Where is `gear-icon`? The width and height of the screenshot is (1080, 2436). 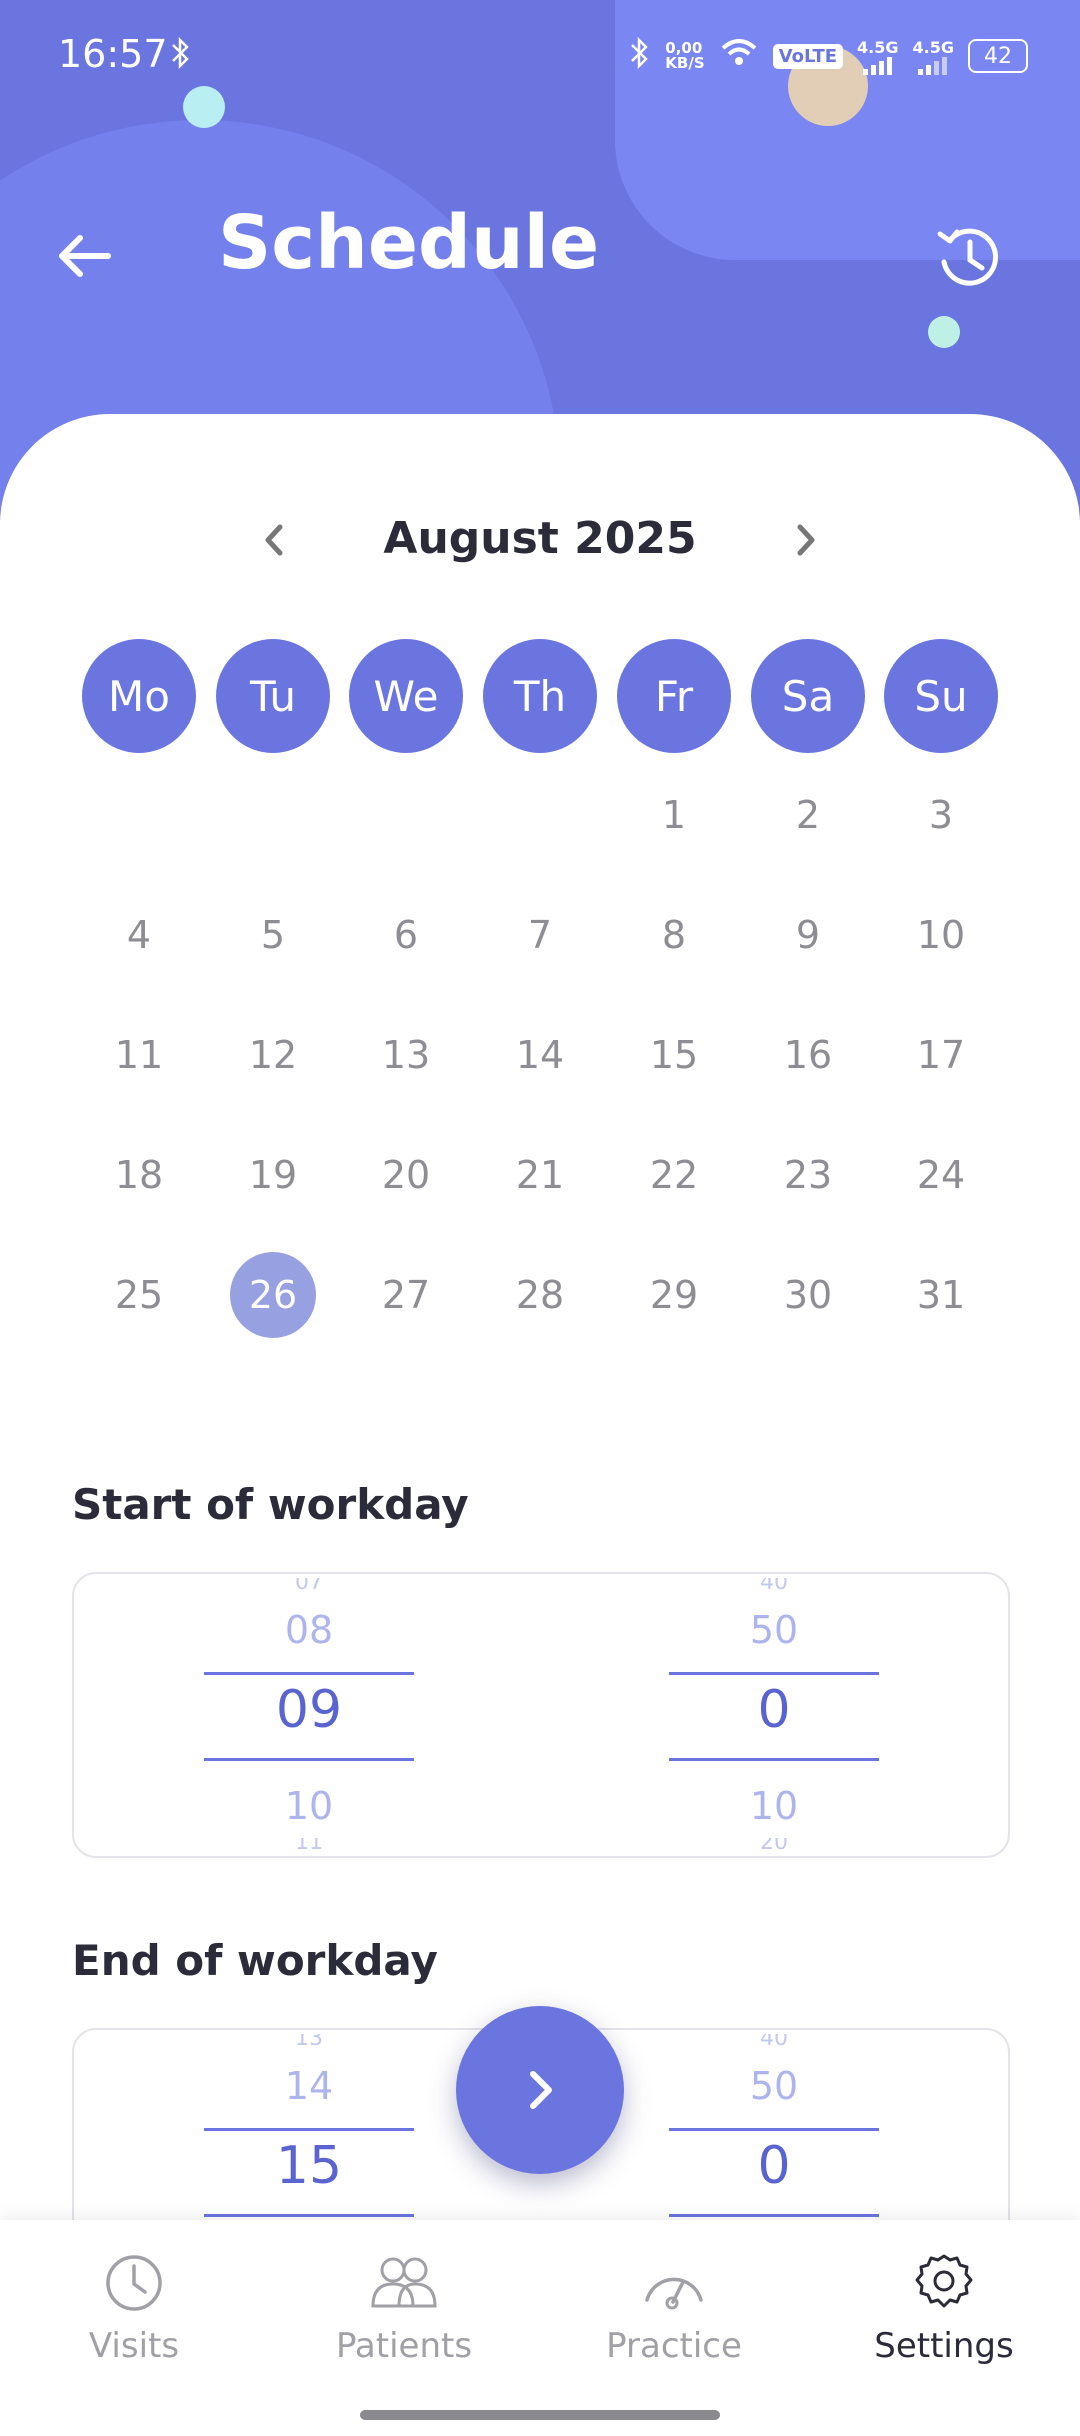 gear-icon is located at coordinates (944, 2281).